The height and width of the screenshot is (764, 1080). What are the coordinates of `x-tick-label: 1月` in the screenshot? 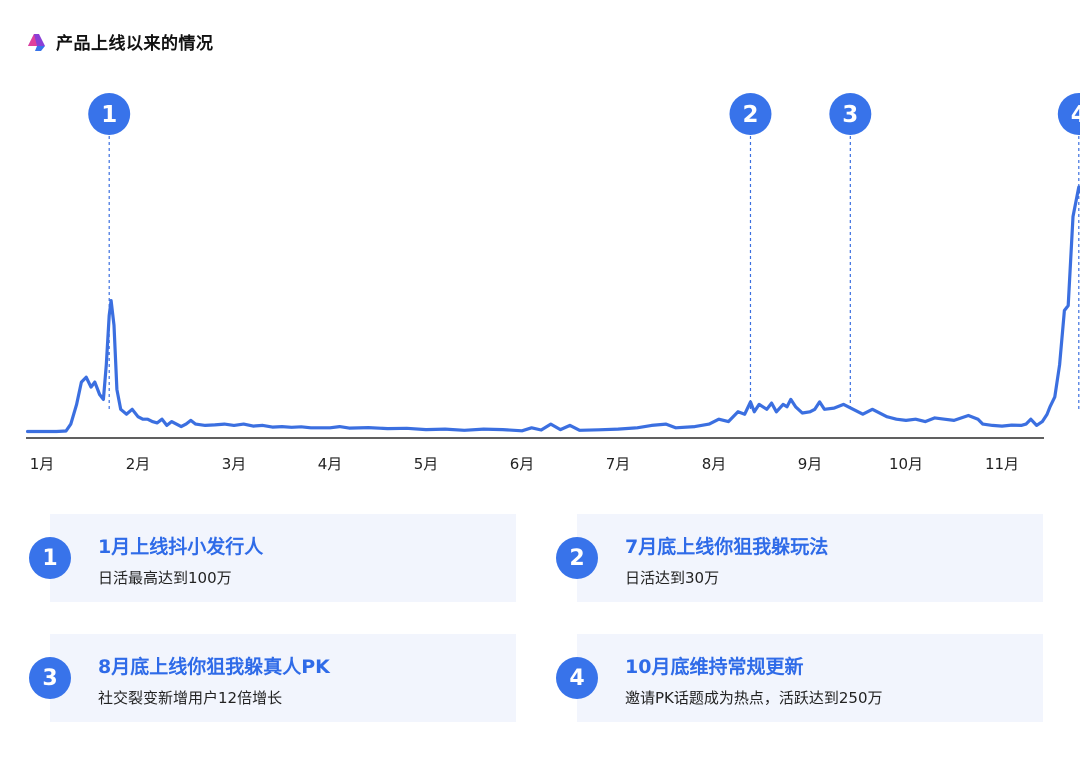 It's located at (42, 464).